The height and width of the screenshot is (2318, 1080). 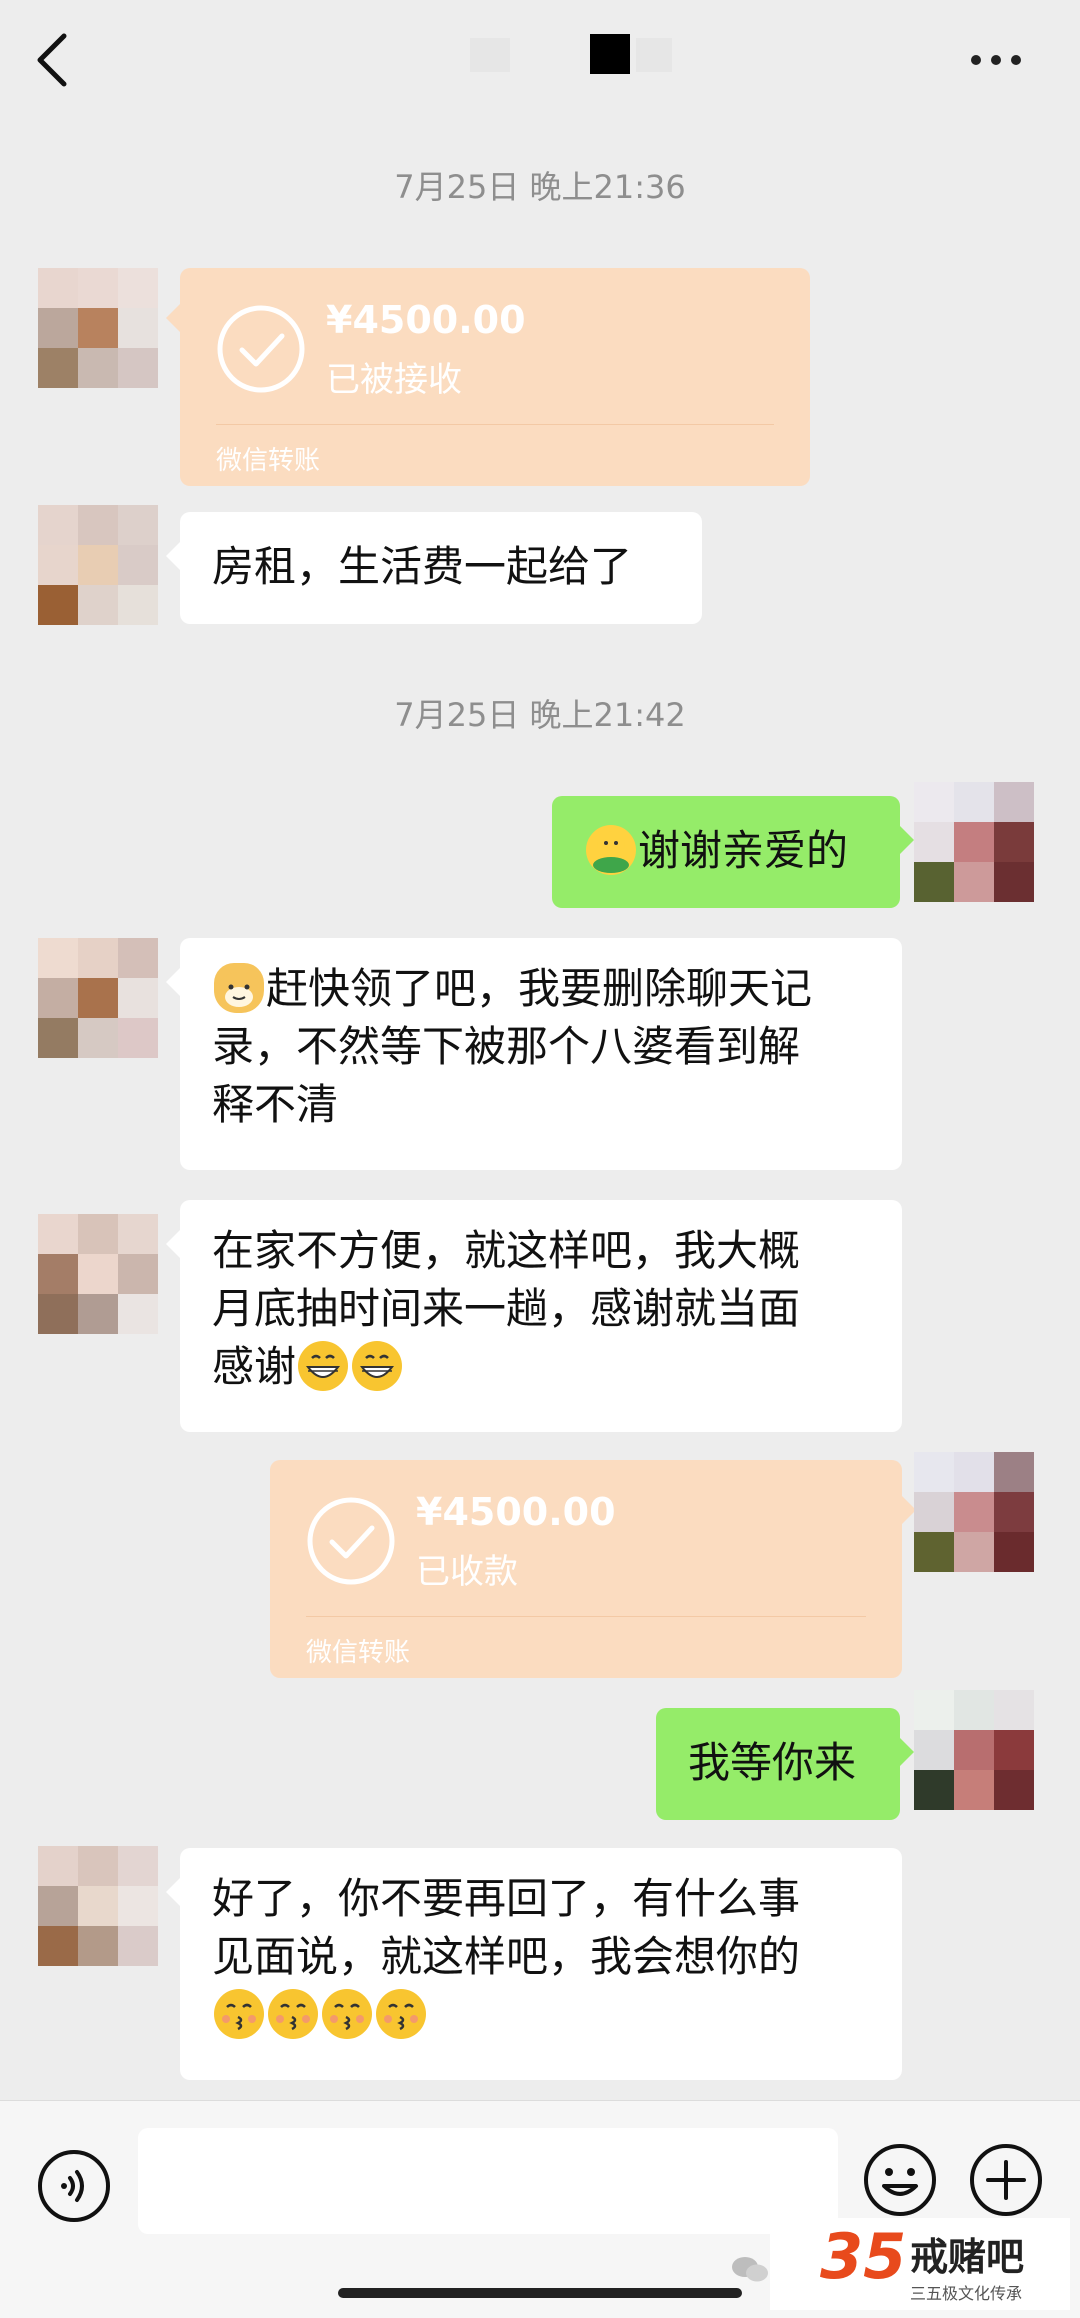 I want to click on voice-icon, so click(x=74, y=2186).